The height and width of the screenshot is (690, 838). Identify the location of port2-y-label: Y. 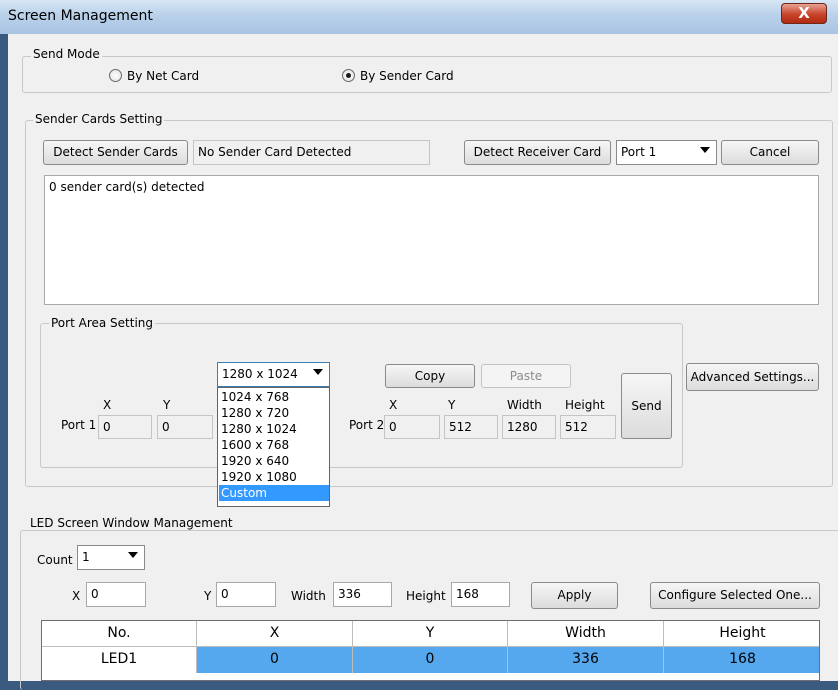
(452, 405).